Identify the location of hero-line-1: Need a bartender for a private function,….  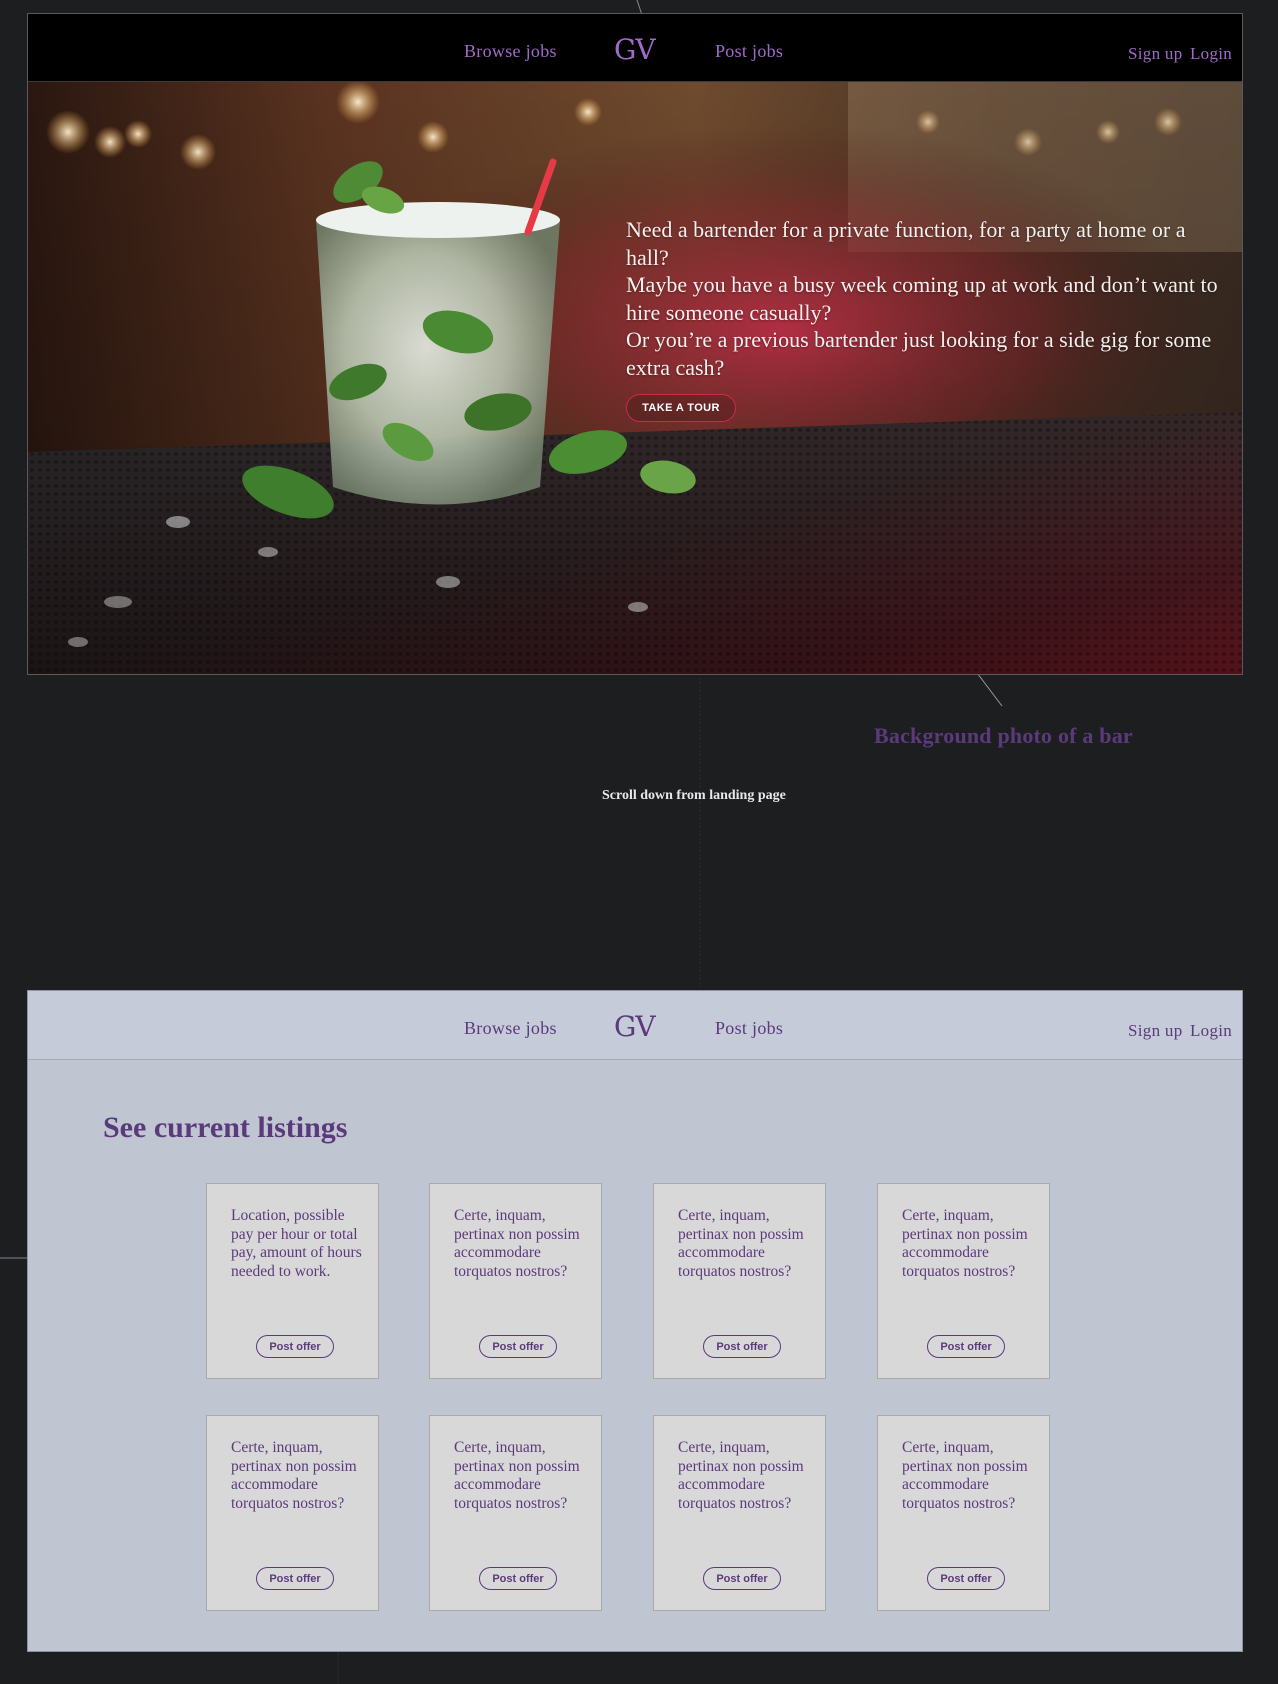
(906, 243).